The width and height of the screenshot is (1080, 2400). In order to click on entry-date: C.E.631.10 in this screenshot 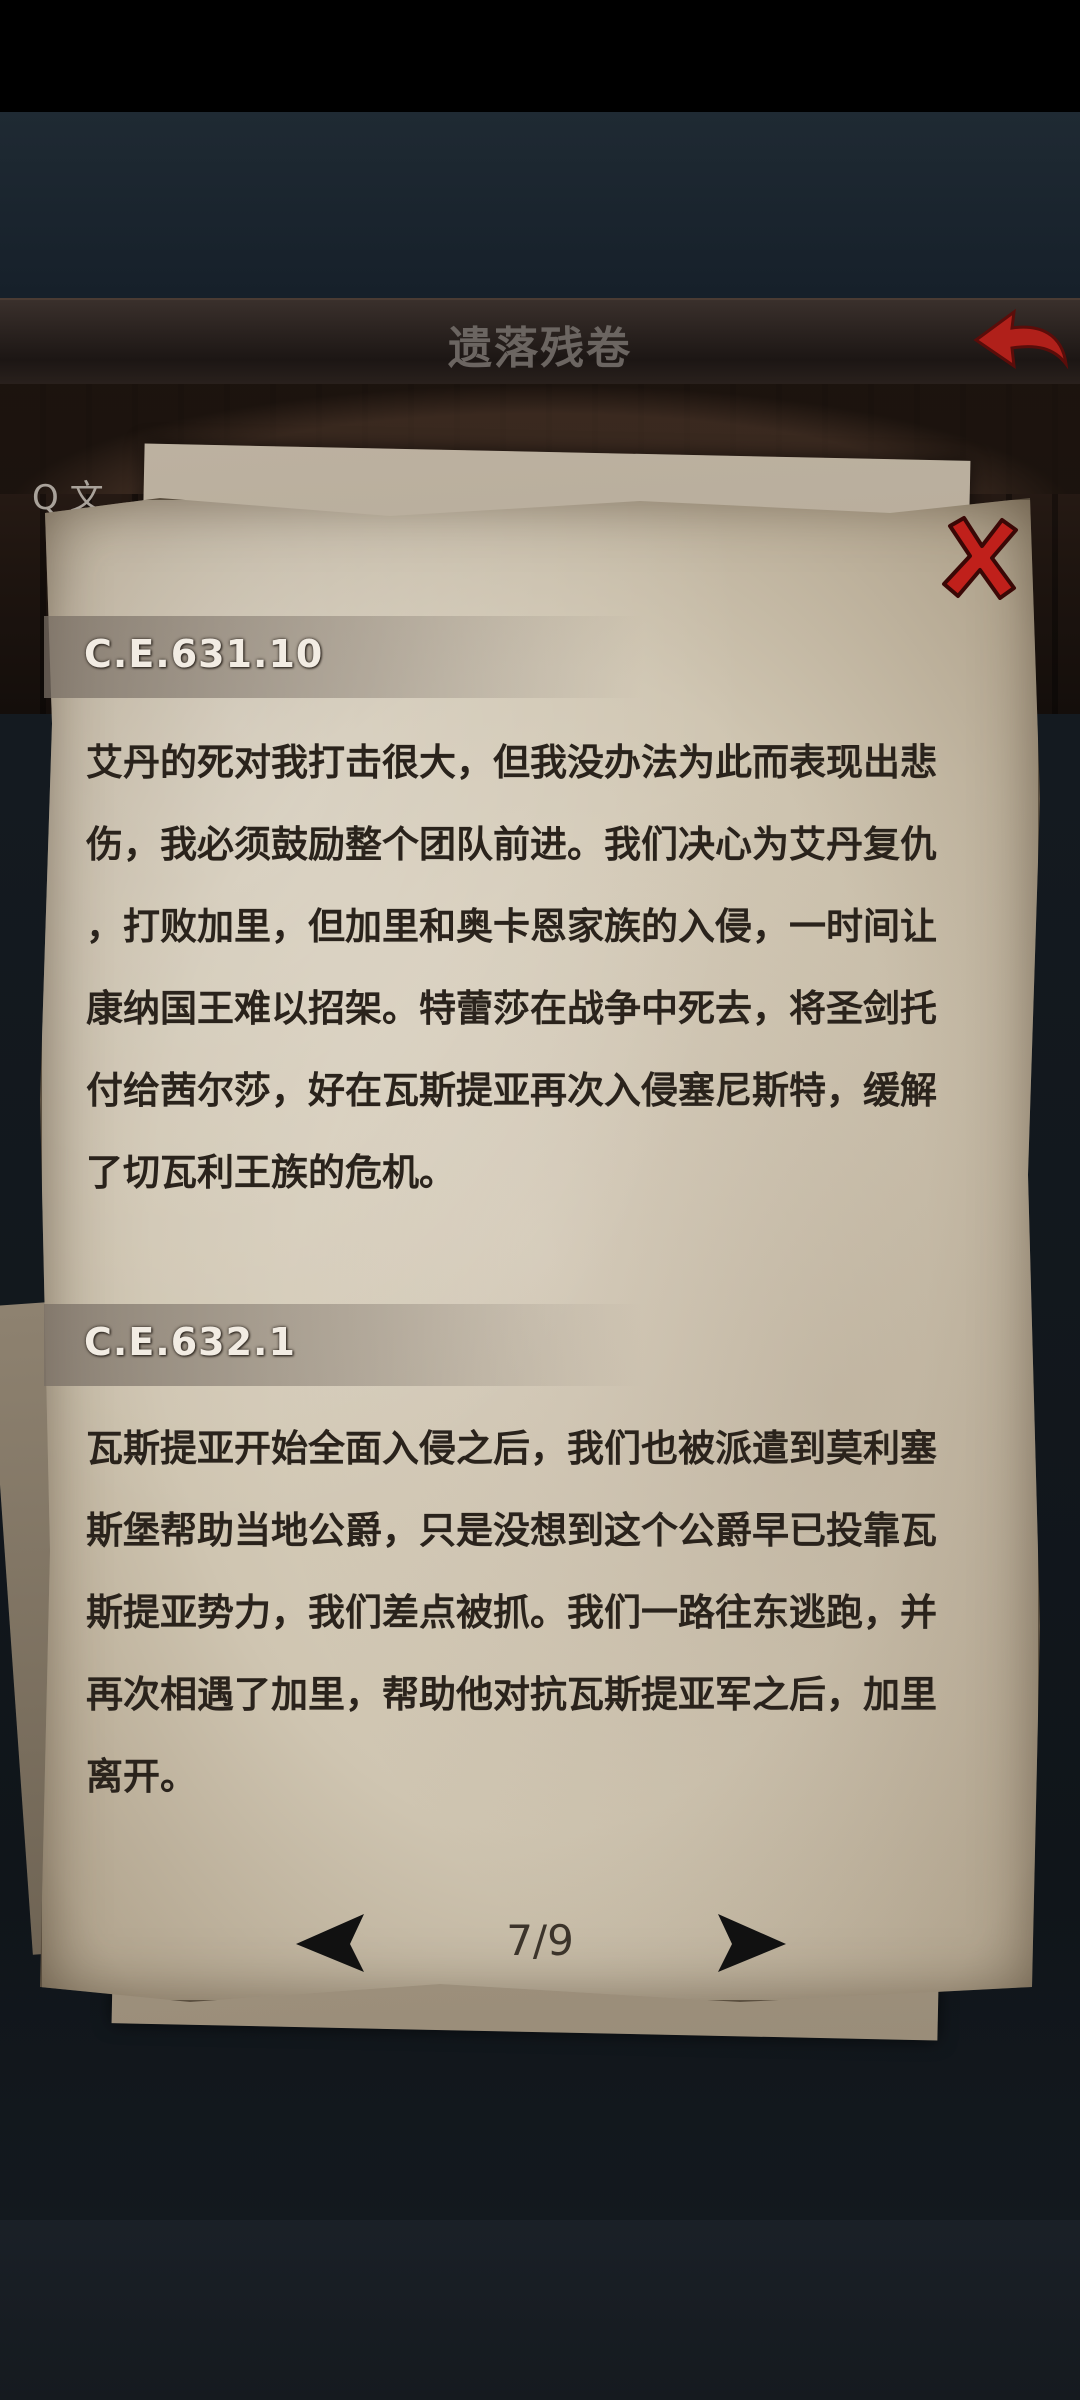, I will do `click(204, 654)`.